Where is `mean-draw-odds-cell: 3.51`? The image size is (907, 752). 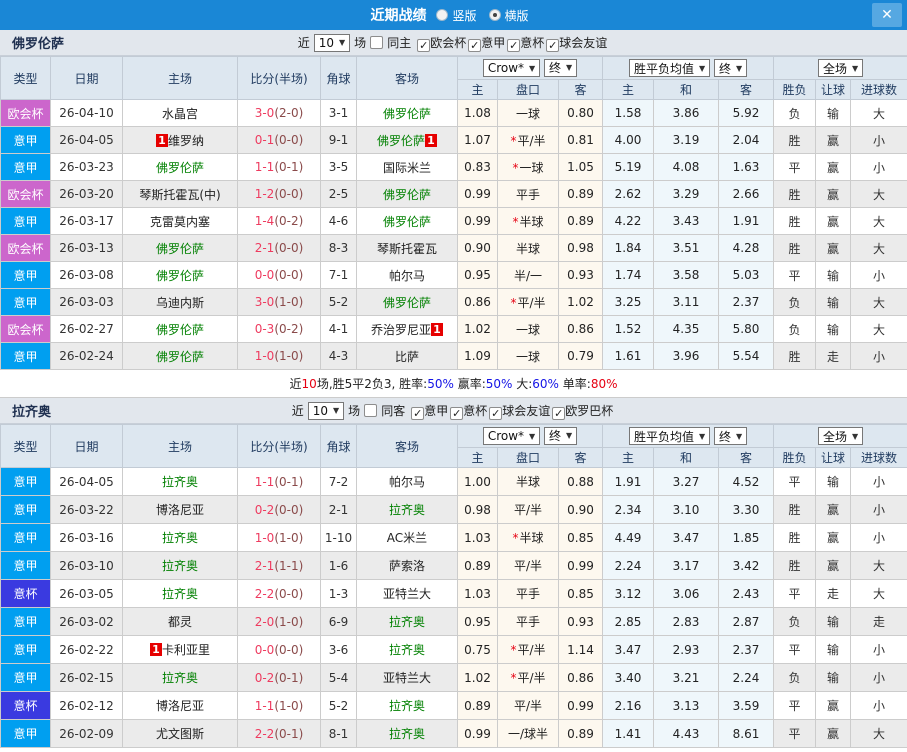 mean-draw-odds-cell: 3.51 is located at coordinates (686, 248).